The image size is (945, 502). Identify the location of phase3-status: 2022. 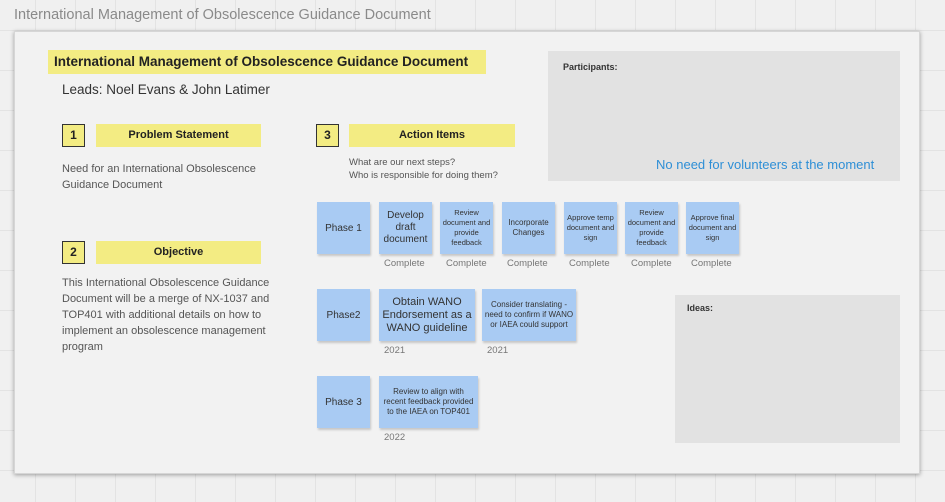
(395, 437).